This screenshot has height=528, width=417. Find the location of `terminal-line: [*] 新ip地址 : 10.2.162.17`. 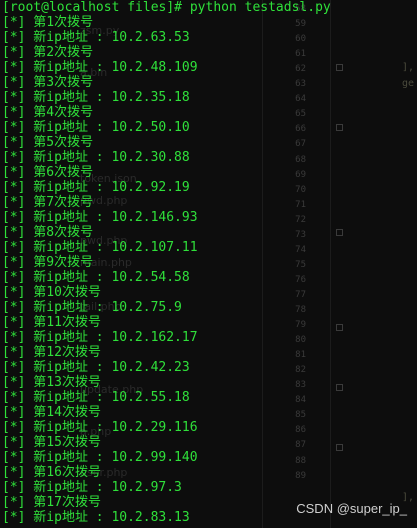

terminal-line: [*] 新ip地址 : 10.2.162.17 is located at coordinates (100, 337).